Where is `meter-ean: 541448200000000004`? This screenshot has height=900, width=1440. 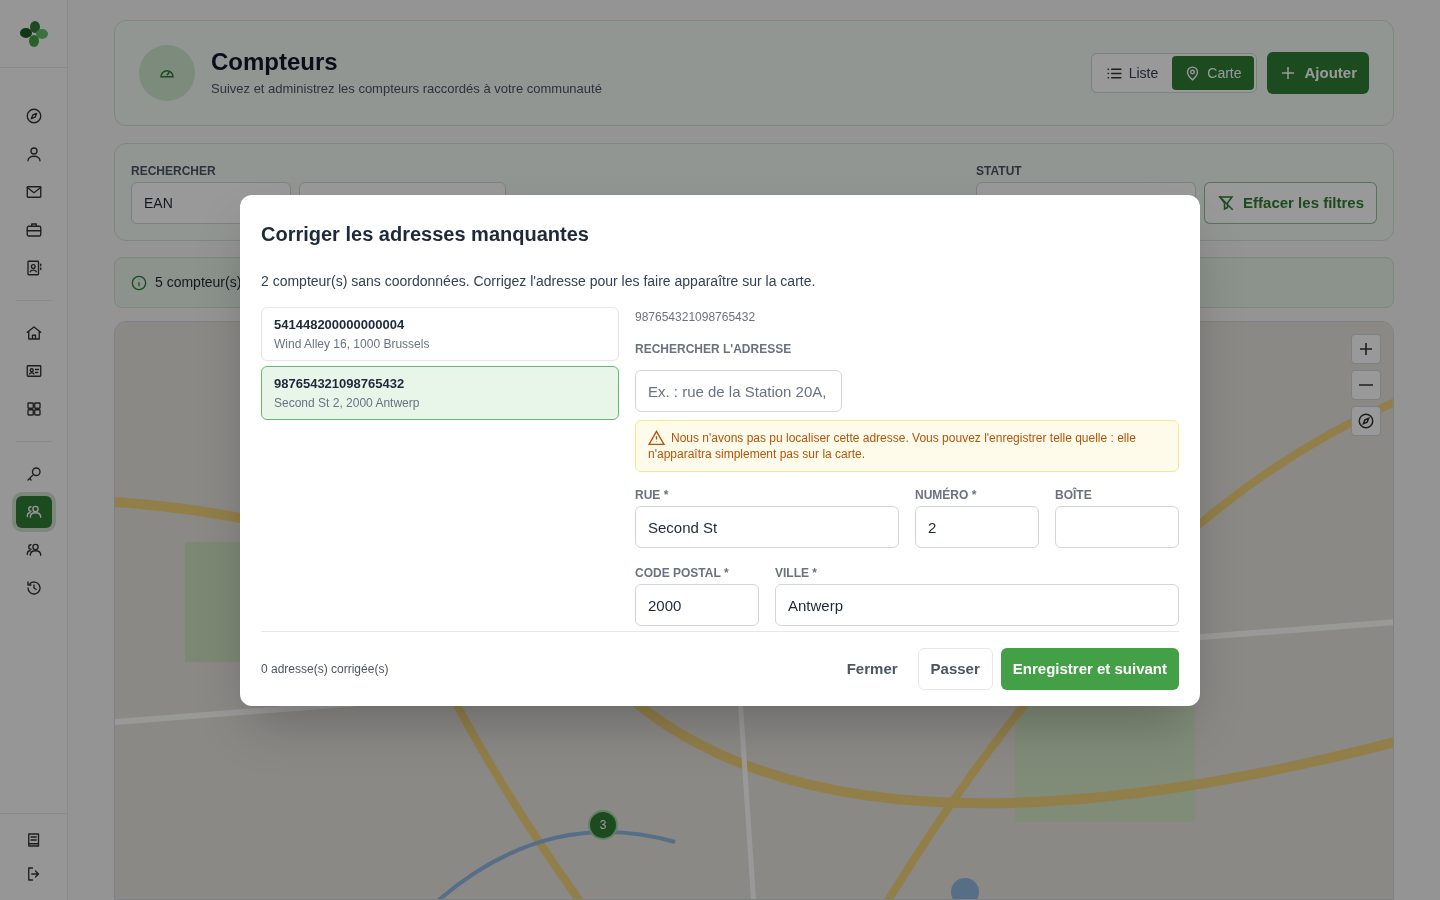 meter-ean: 541448200000000004 is located at coordinates (340, 325).